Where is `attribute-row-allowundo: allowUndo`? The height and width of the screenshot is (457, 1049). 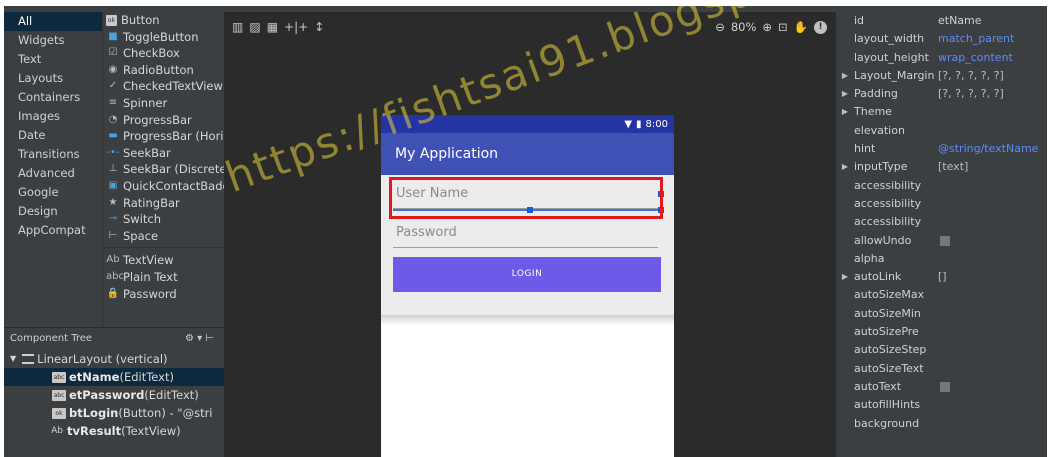
attribute-row-allowundo: allowUndo is located at coordinates (941, 241).